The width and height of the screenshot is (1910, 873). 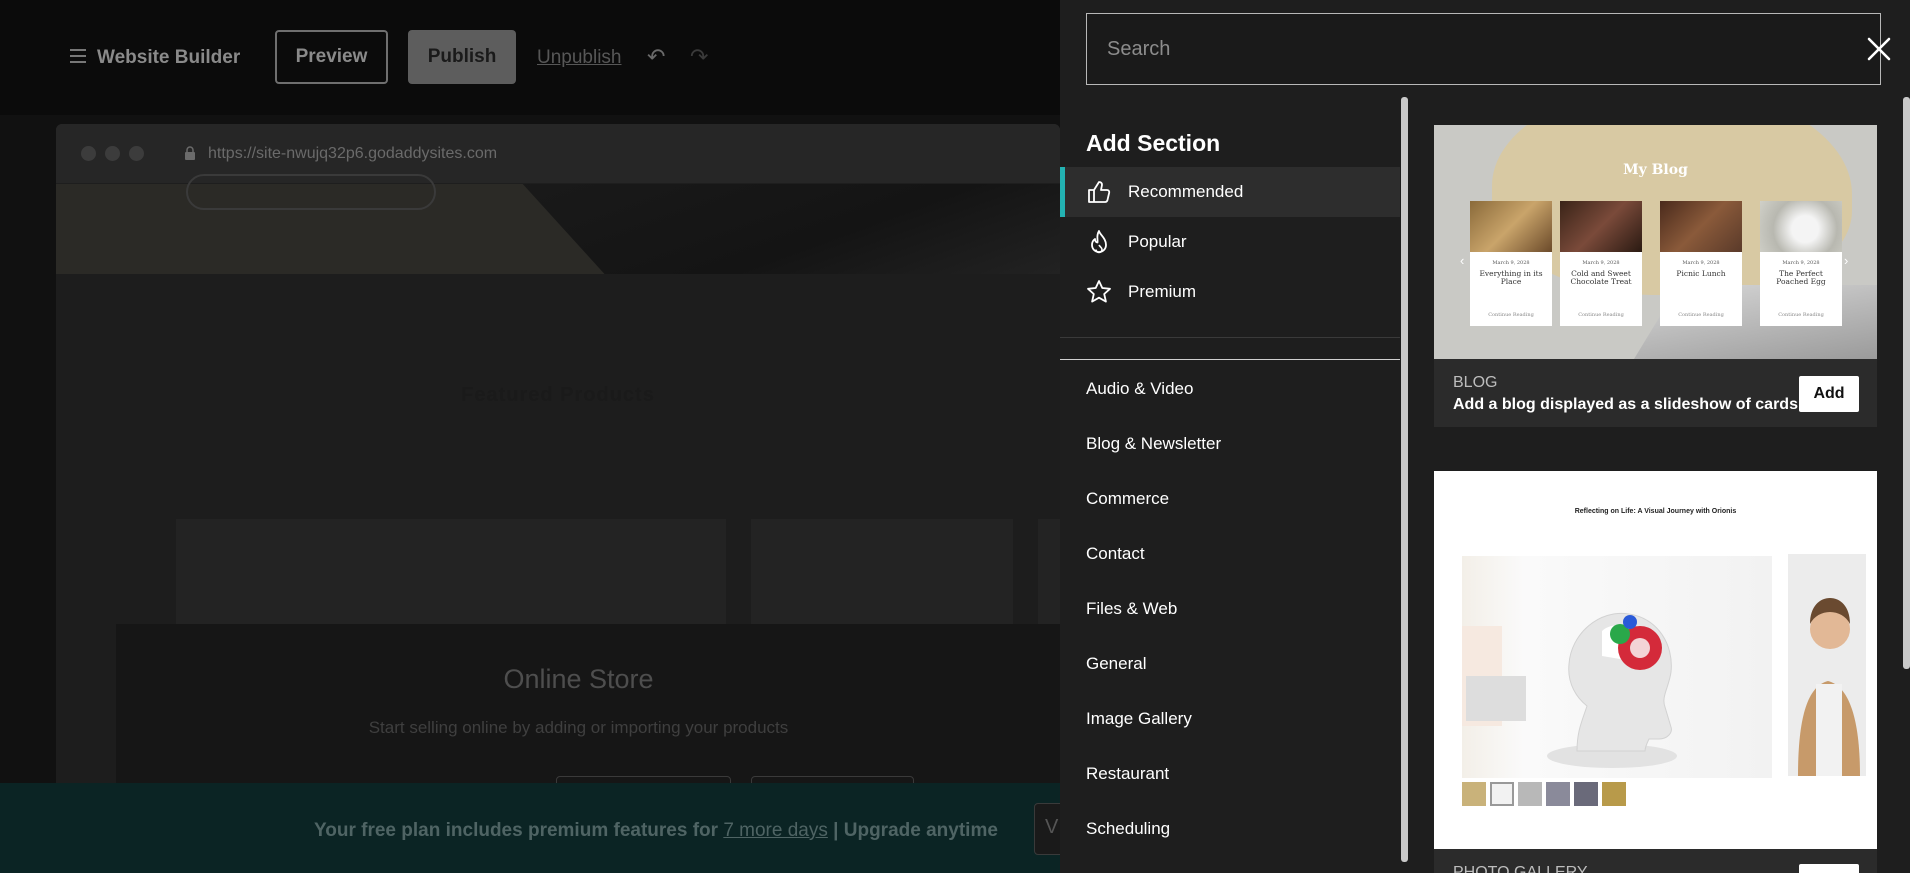 I want to click on search-input, so click(x=1483, y=49).